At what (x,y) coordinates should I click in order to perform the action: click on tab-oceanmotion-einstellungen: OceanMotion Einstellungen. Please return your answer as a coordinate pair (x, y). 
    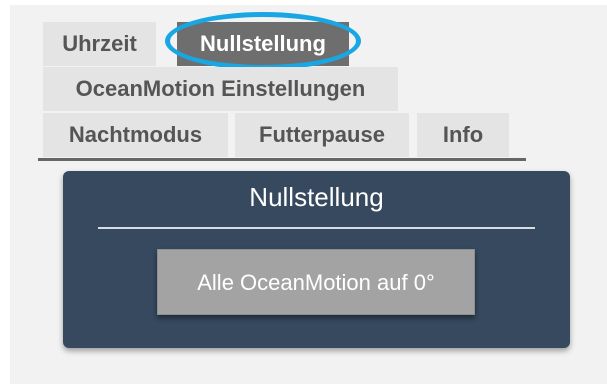
    Looking at the image, I should click on (220, 89).